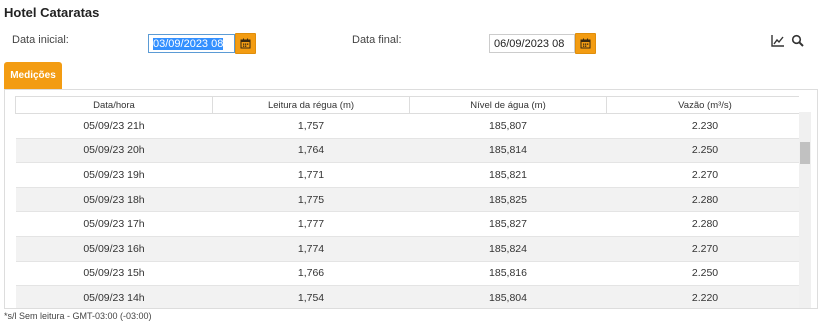 This screenshot has height=325, width=822. I want to click on cell-water-level: 185,816, so click(508, 274).